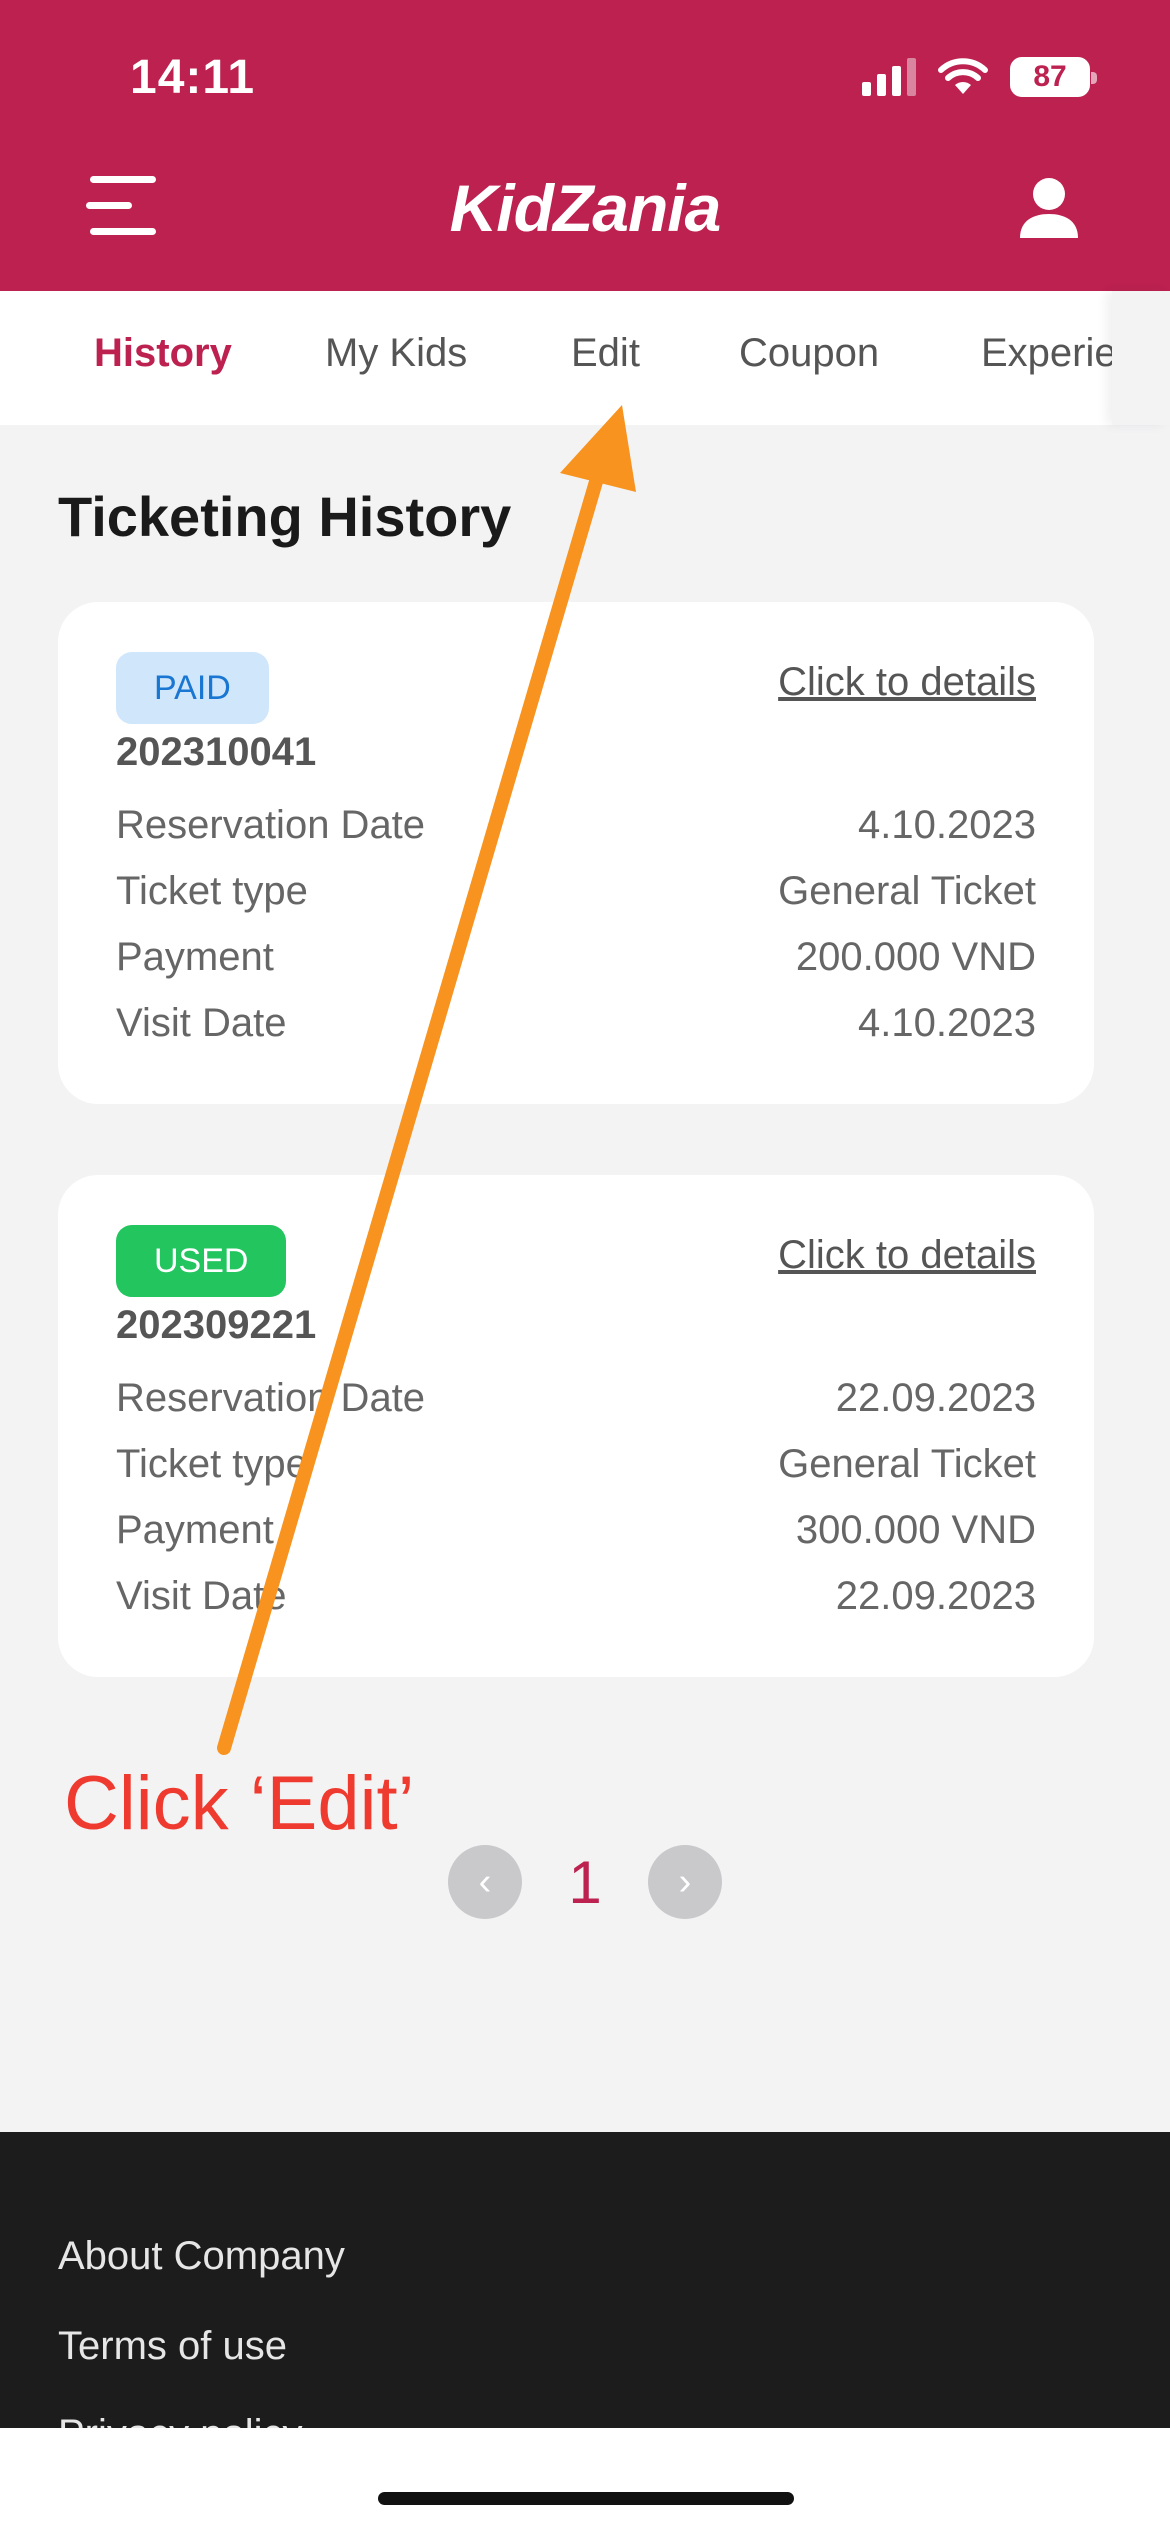 The width and height of the screenshot is (1170, 2532). Describe the element at coordinates (172, 2346) in the screenshot. I see `footer-link-terms: Terms of use` at that location.